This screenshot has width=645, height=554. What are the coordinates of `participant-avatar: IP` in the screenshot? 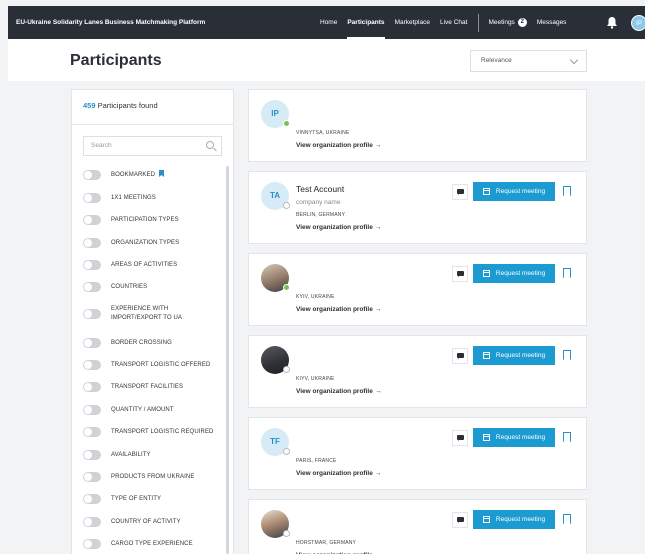 It's located at (275, 114).